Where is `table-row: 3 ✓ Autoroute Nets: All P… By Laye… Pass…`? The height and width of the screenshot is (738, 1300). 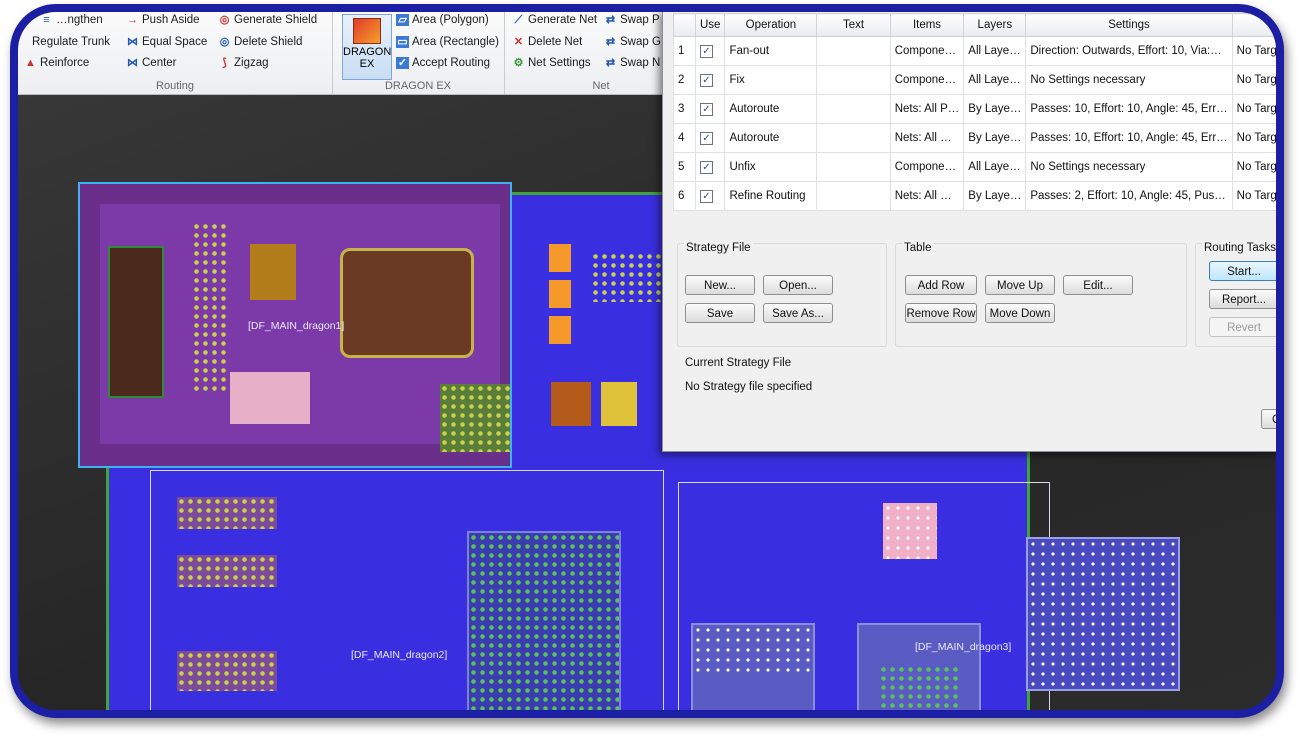
table-row: 3 ✓ Autoroute Nets: All P… By Laye… Pass… is located at coordinates (974, 109).